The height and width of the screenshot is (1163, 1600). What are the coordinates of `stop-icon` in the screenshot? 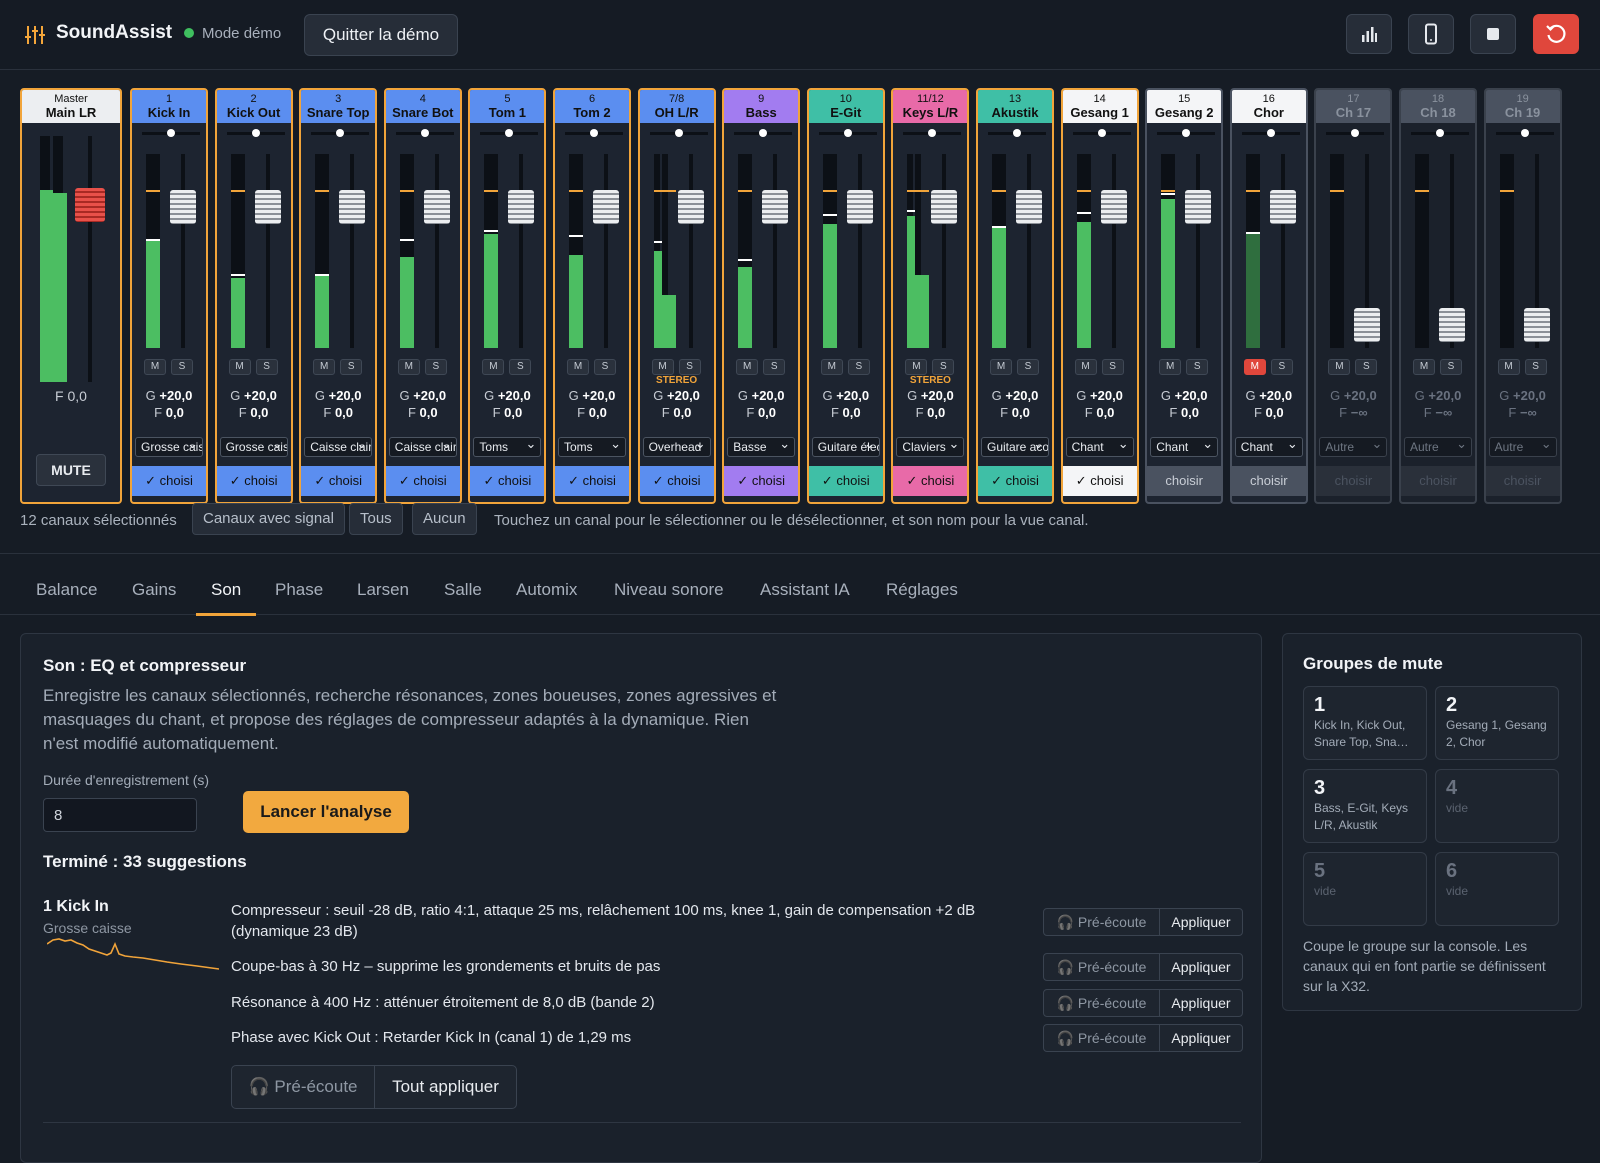 It's located at (1493, 34).